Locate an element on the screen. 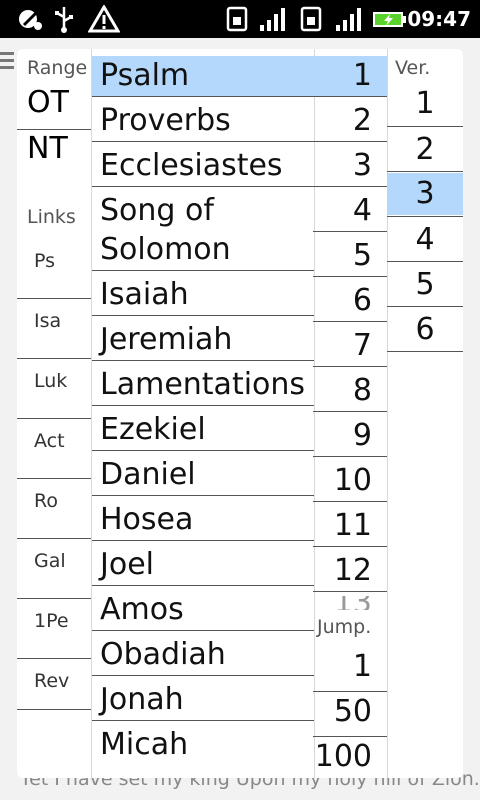 This screenshot has height=800, width=480. chapter-item-selected: 1 is located at coordinates (350, 76).